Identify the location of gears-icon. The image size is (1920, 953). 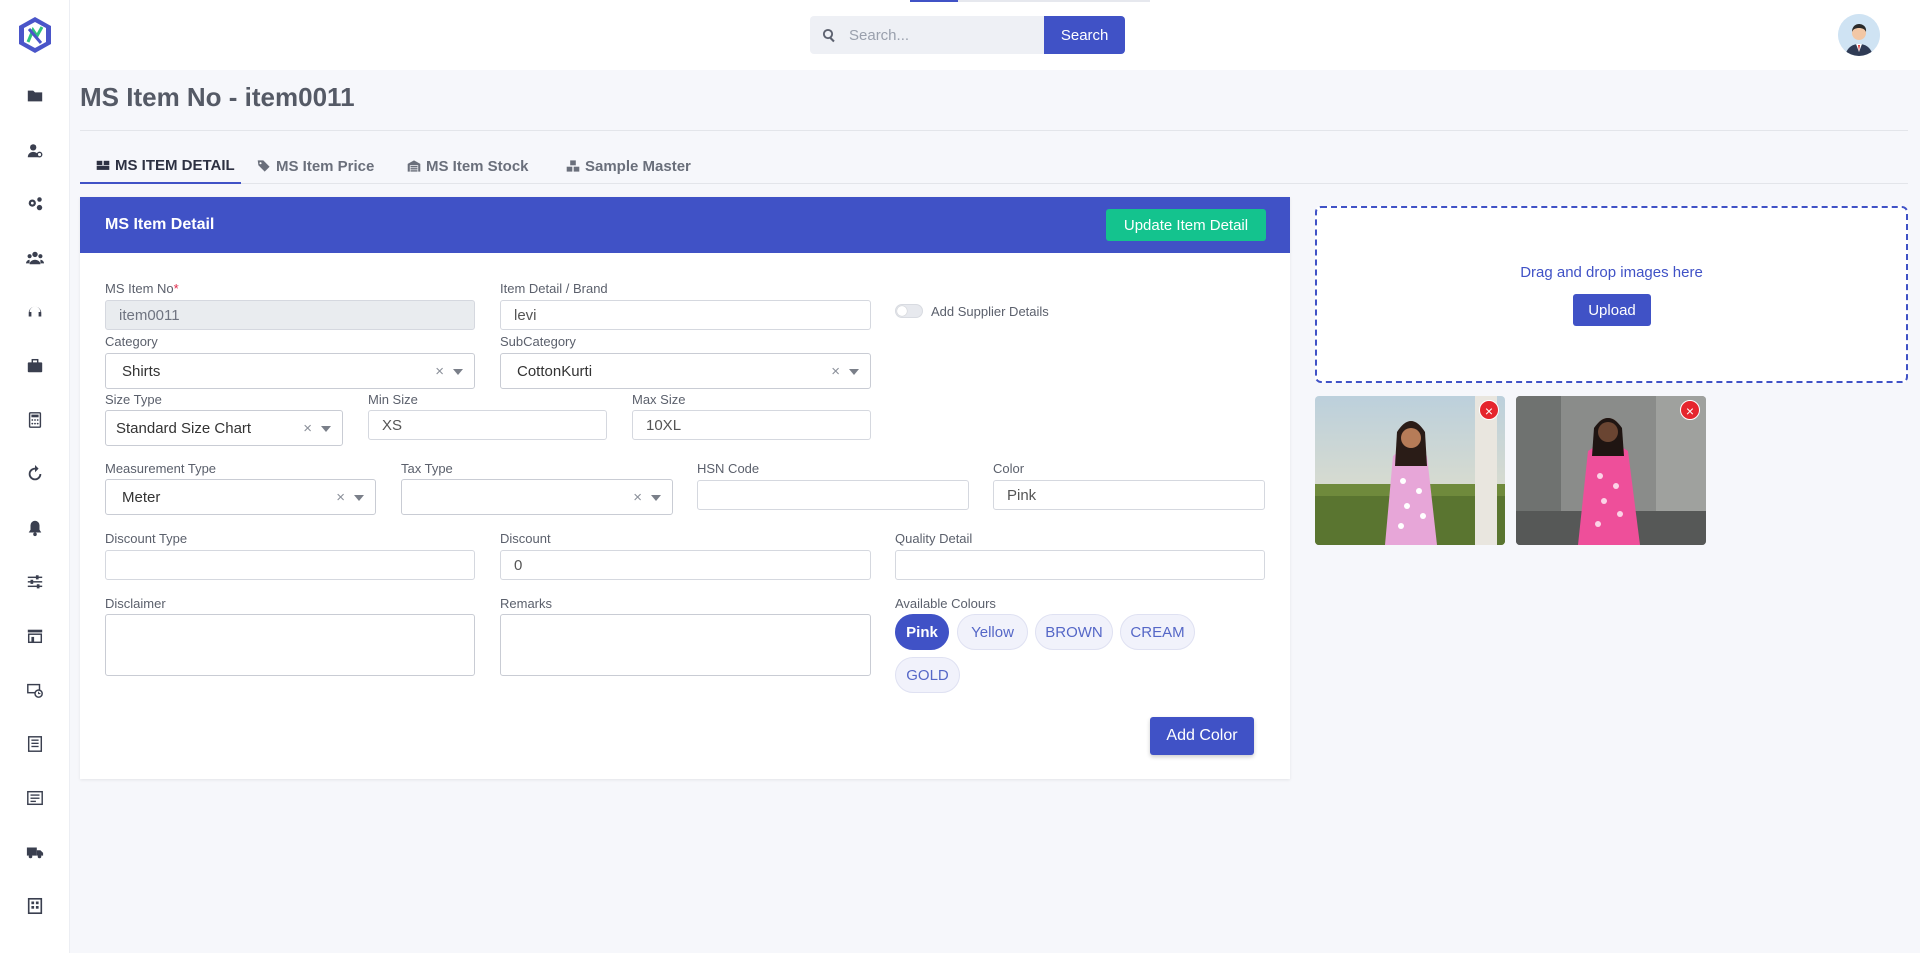
(35, 204).